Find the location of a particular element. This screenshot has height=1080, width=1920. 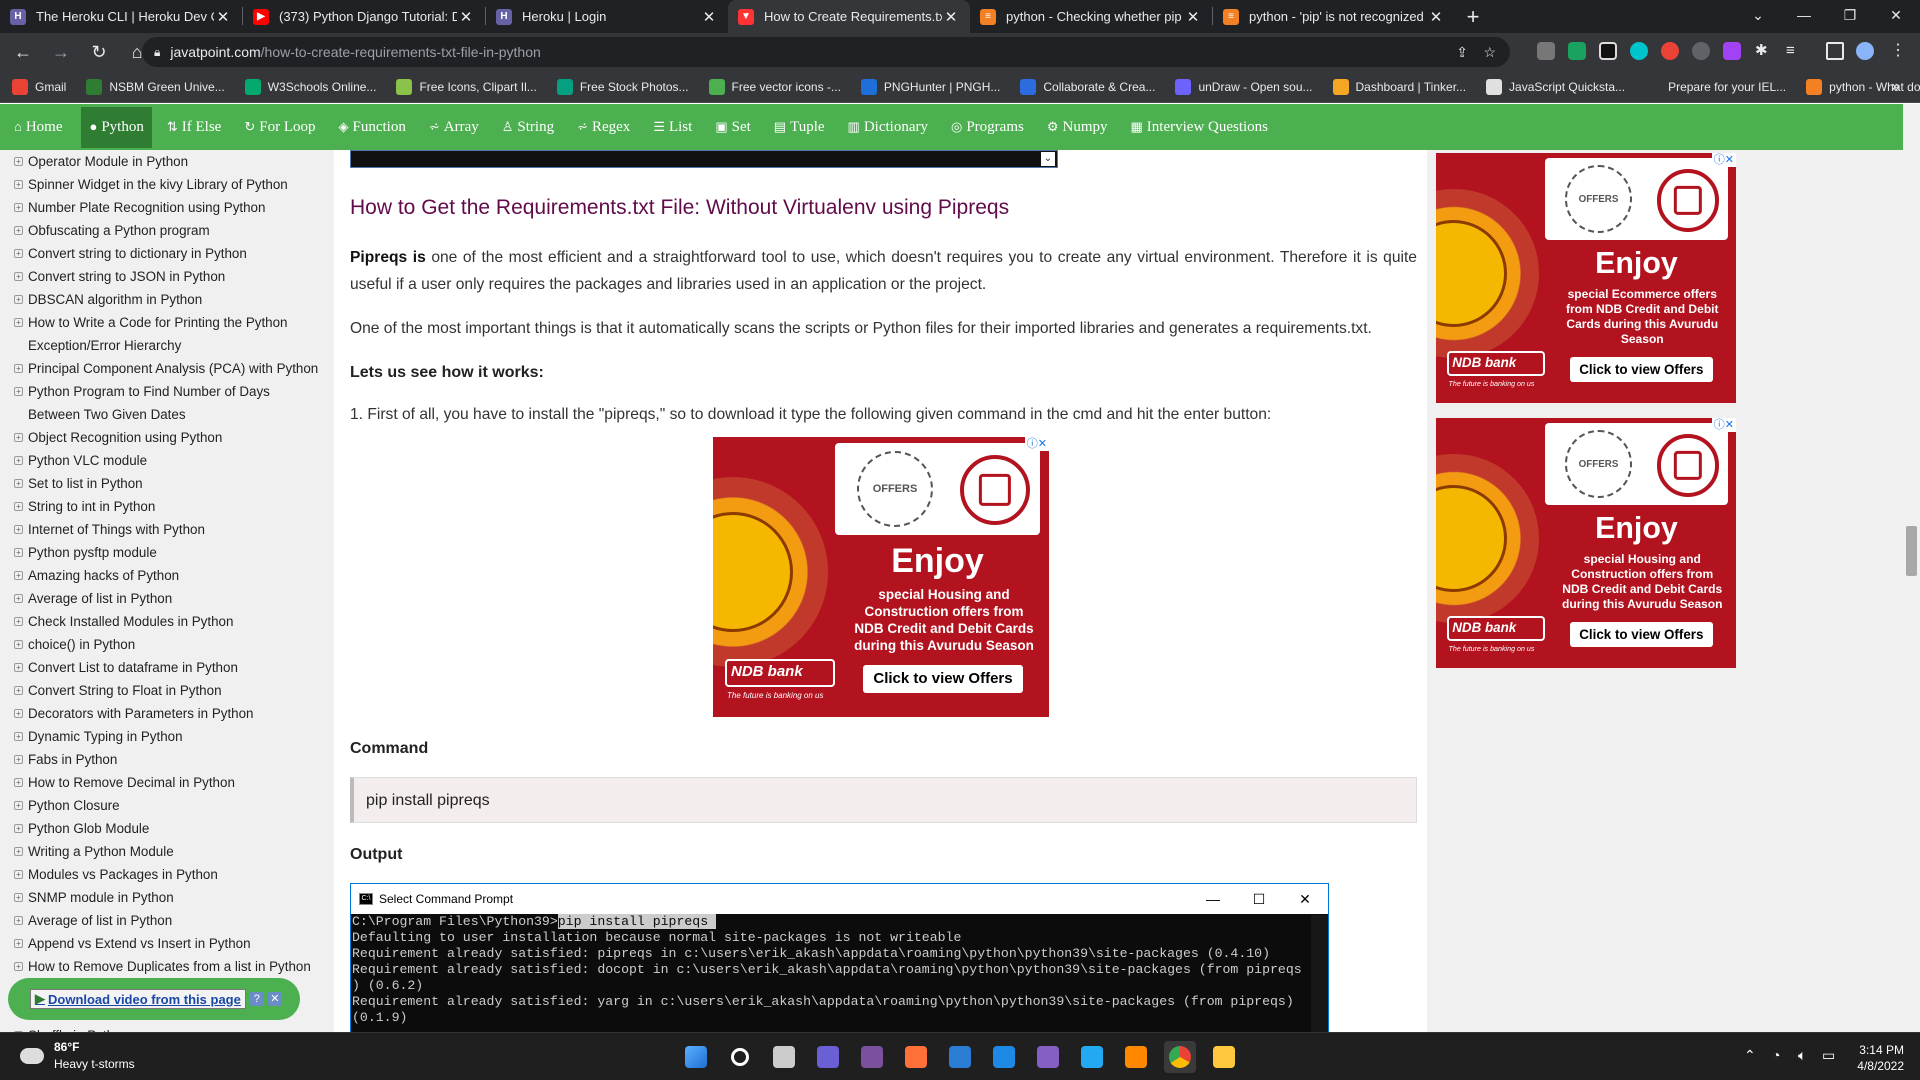

nav-link-regex: ⩫ Regex is located at coordinates (603, 127).